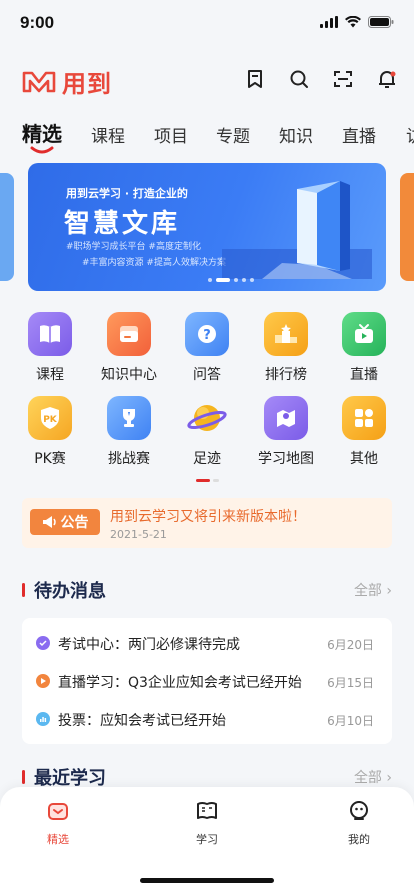 The width and height of the screenshot is (414, 896). Describe the element at coordinates (286, 375) in the screenshot. I see `grid-label: 排行榜` at that location.